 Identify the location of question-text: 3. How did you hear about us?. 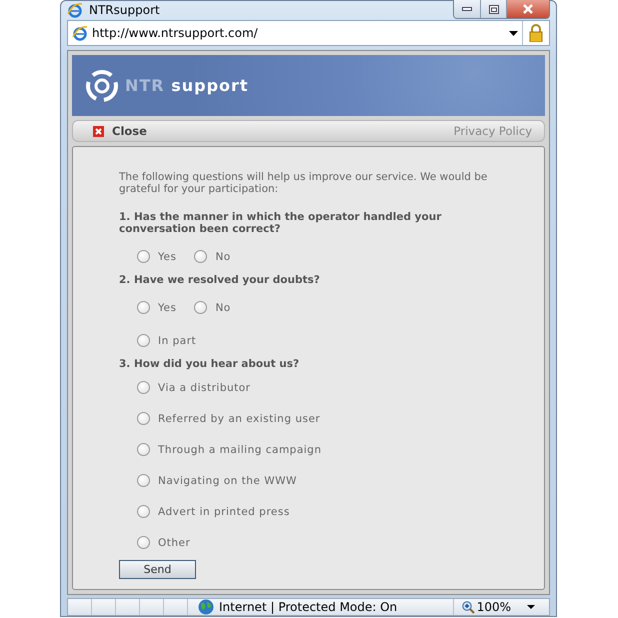
(209, 364).